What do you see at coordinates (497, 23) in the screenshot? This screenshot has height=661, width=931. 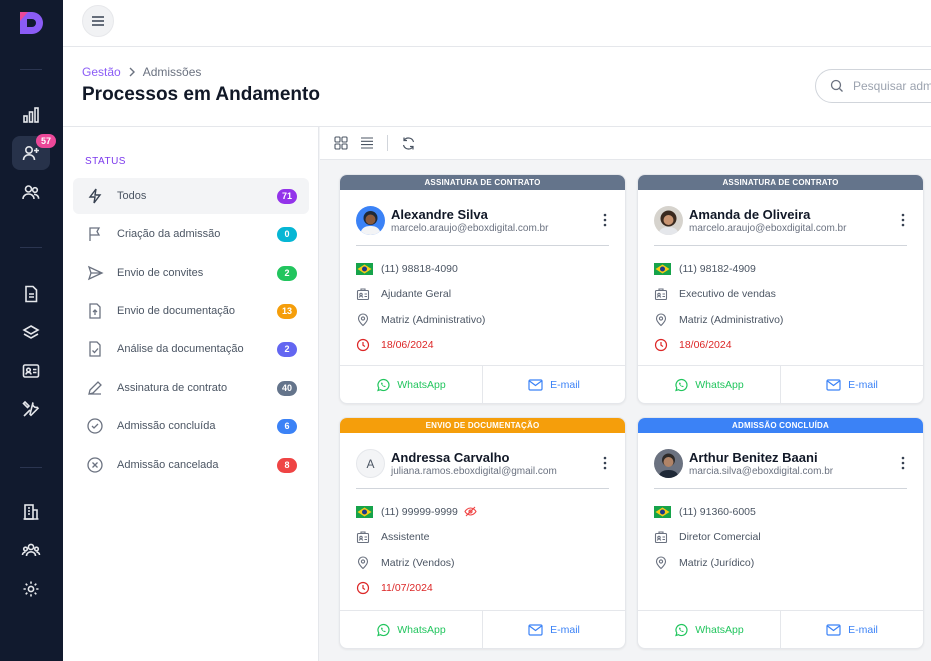 I see `top-bar` at bounding box center [497, 23].